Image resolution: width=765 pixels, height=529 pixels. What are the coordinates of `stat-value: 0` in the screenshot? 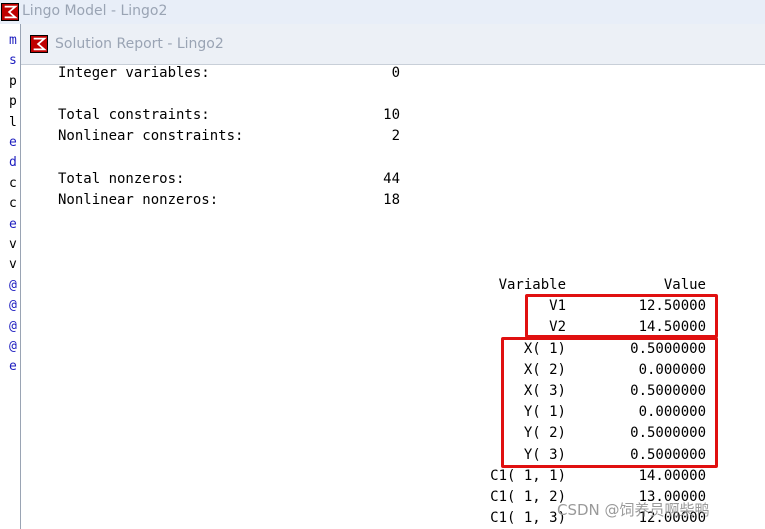 It's located at (395, 73).